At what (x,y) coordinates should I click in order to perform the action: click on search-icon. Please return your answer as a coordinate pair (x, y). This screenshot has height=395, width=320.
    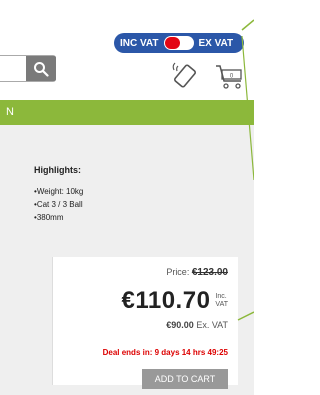
    Looking at the image, I should click on (41, 69).